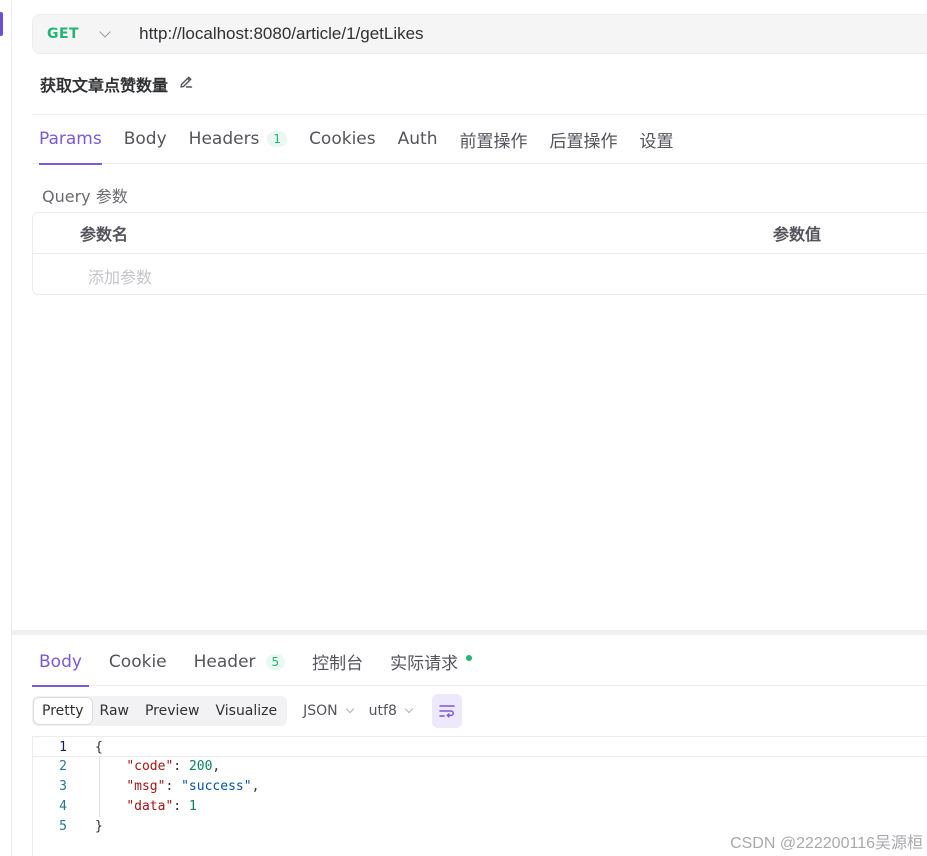  I want to click on code-text: }, so click(99, 826).